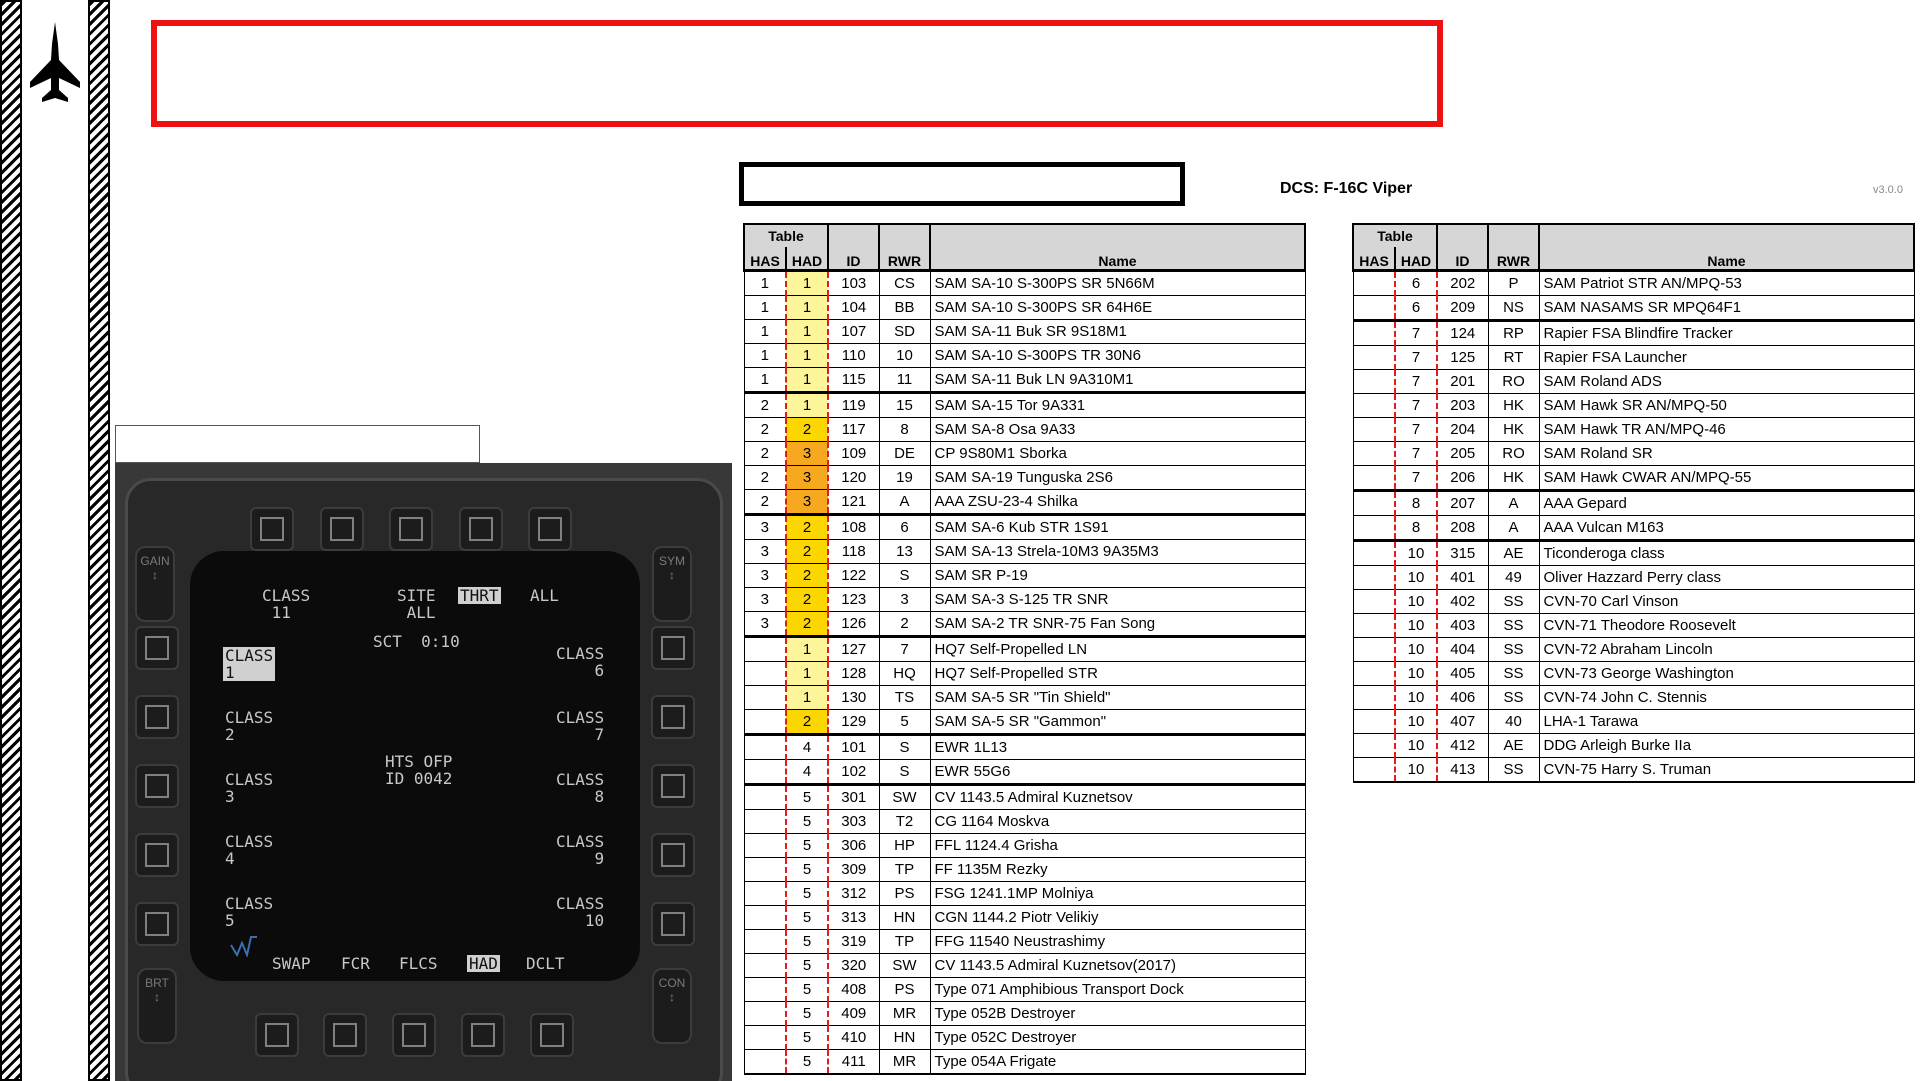  What do you see at coordinates (1024, 648) in the screenshot?
I see `table-row: 1 127 7 HQ7 Self-Propelled LN` at bounding box center [1024, 648].